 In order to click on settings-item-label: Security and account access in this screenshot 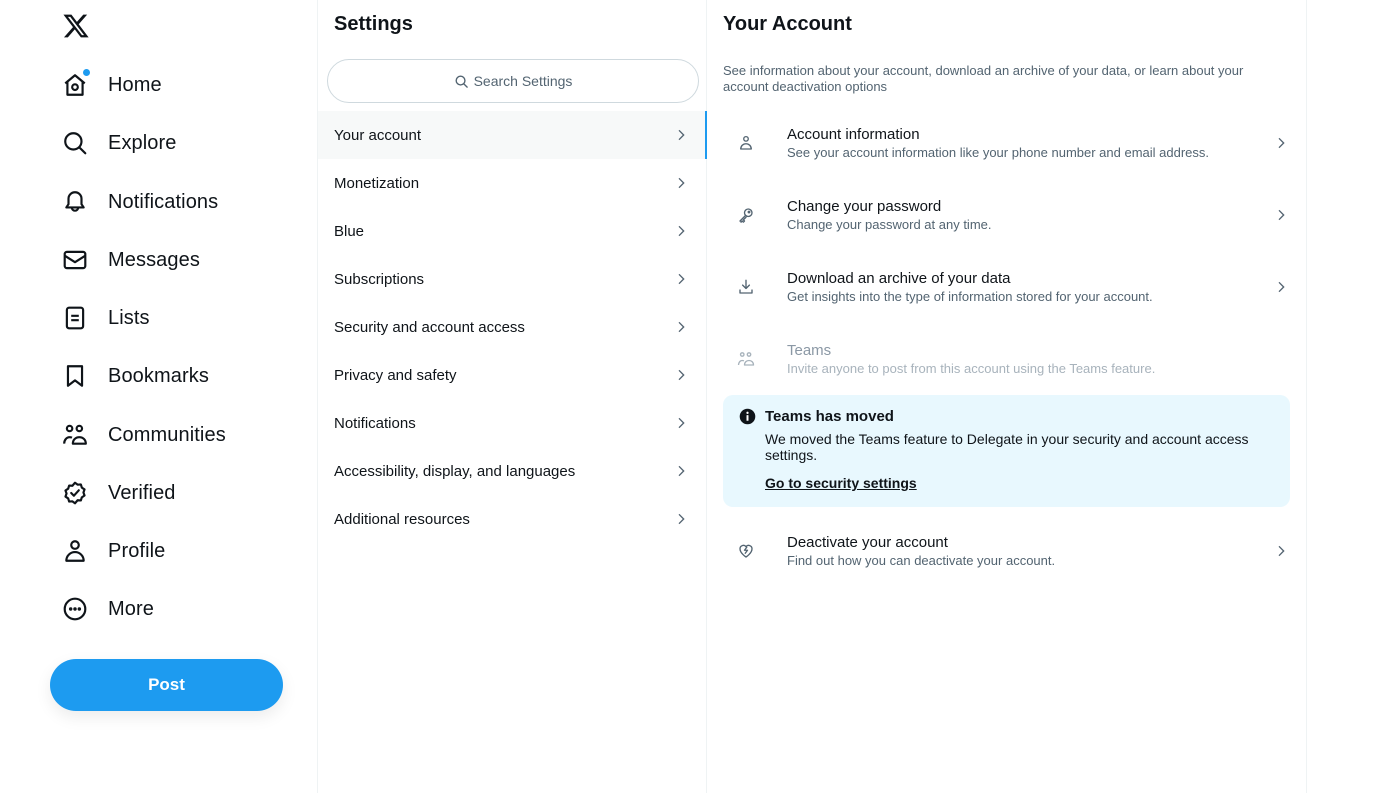, I will do `click(429, 327)`.